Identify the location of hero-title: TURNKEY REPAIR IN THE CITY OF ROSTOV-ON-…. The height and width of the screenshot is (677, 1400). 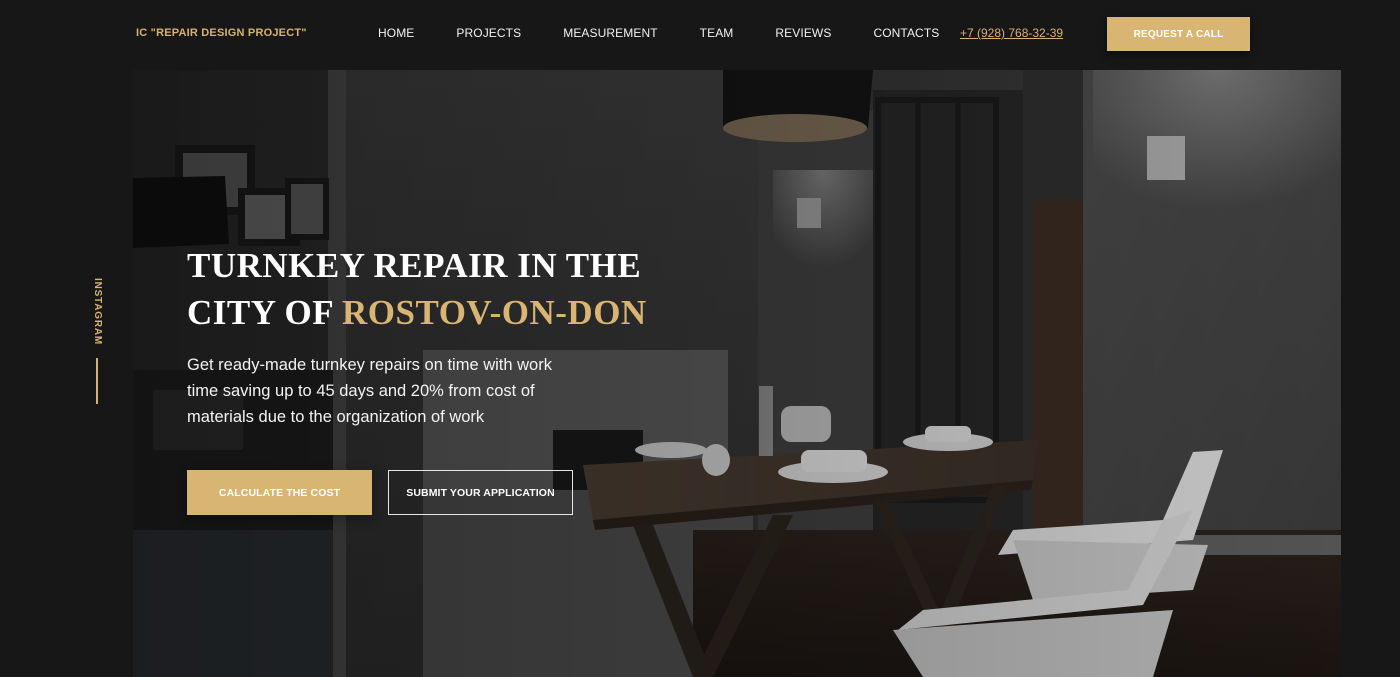
(467, 289).